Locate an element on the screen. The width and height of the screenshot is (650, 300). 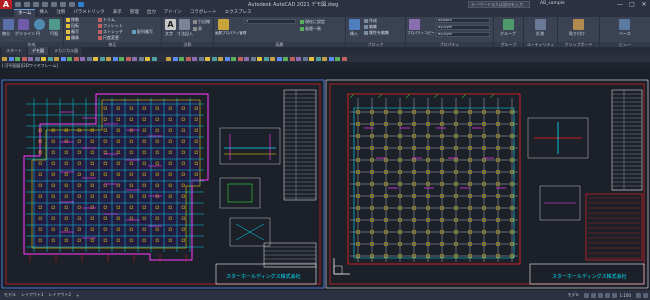
new-file-icon is located at coordinates (18, 4).